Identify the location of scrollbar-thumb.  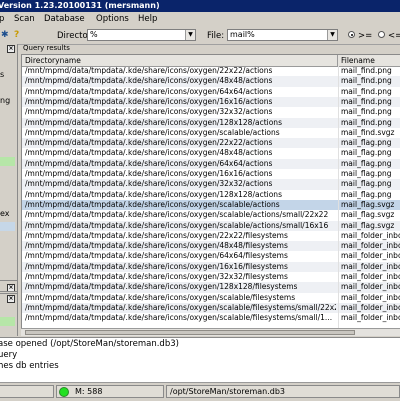
(190, 332).